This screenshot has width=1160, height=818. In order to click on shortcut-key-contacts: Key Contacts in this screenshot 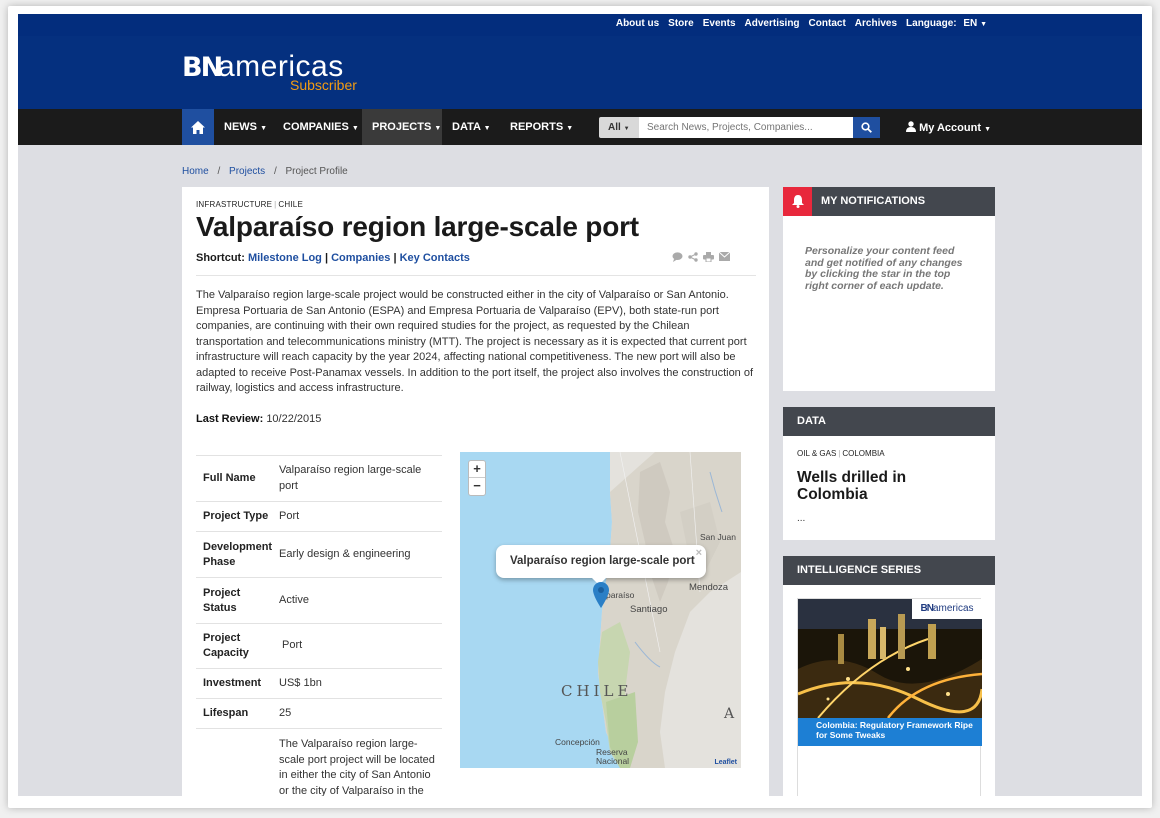, I will do `click(435, 258)`.